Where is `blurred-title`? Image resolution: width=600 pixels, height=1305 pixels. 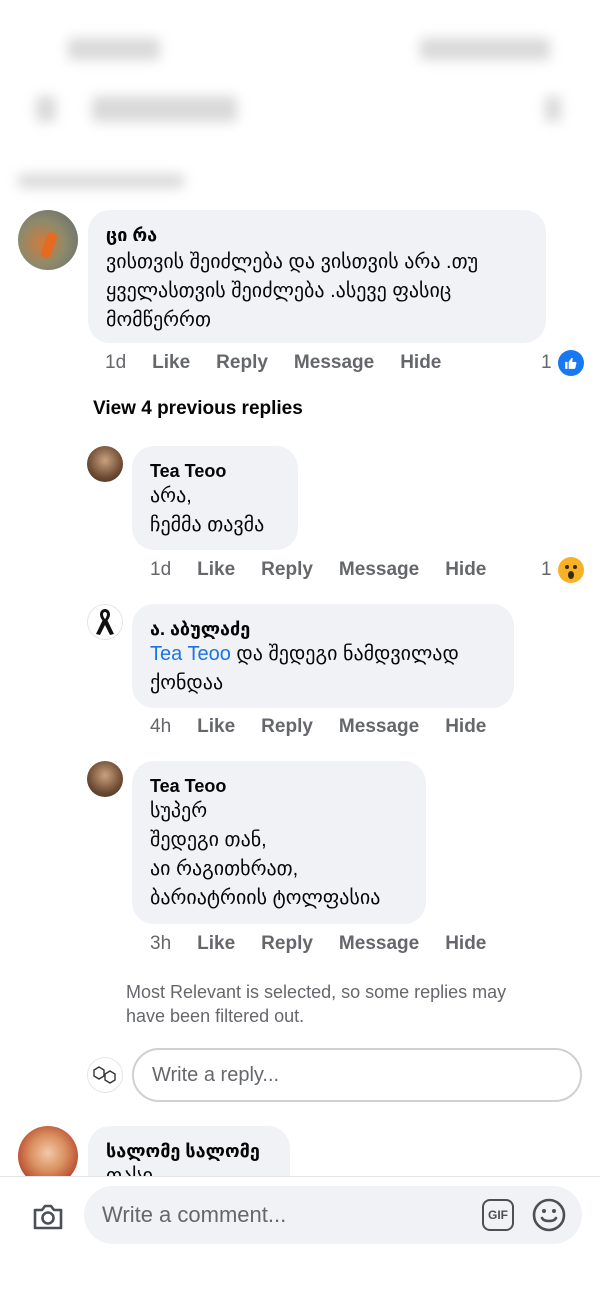
blurred-title is located at coordinates (164, 109).